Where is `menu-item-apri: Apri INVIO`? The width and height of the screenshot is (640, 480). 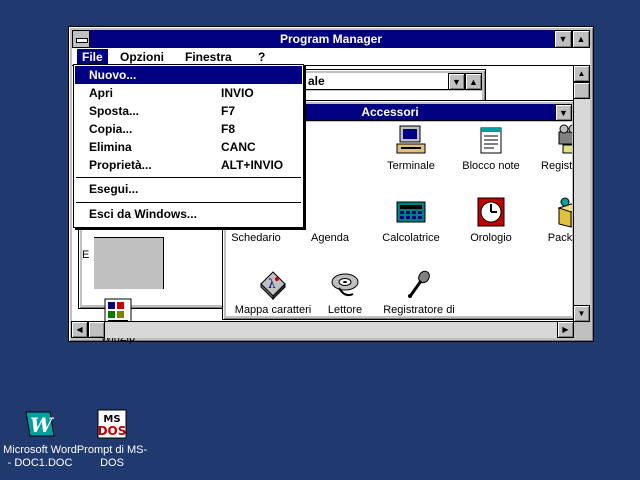 menu-item-apri: Apri INVIO is located at coordinates (188, 93).